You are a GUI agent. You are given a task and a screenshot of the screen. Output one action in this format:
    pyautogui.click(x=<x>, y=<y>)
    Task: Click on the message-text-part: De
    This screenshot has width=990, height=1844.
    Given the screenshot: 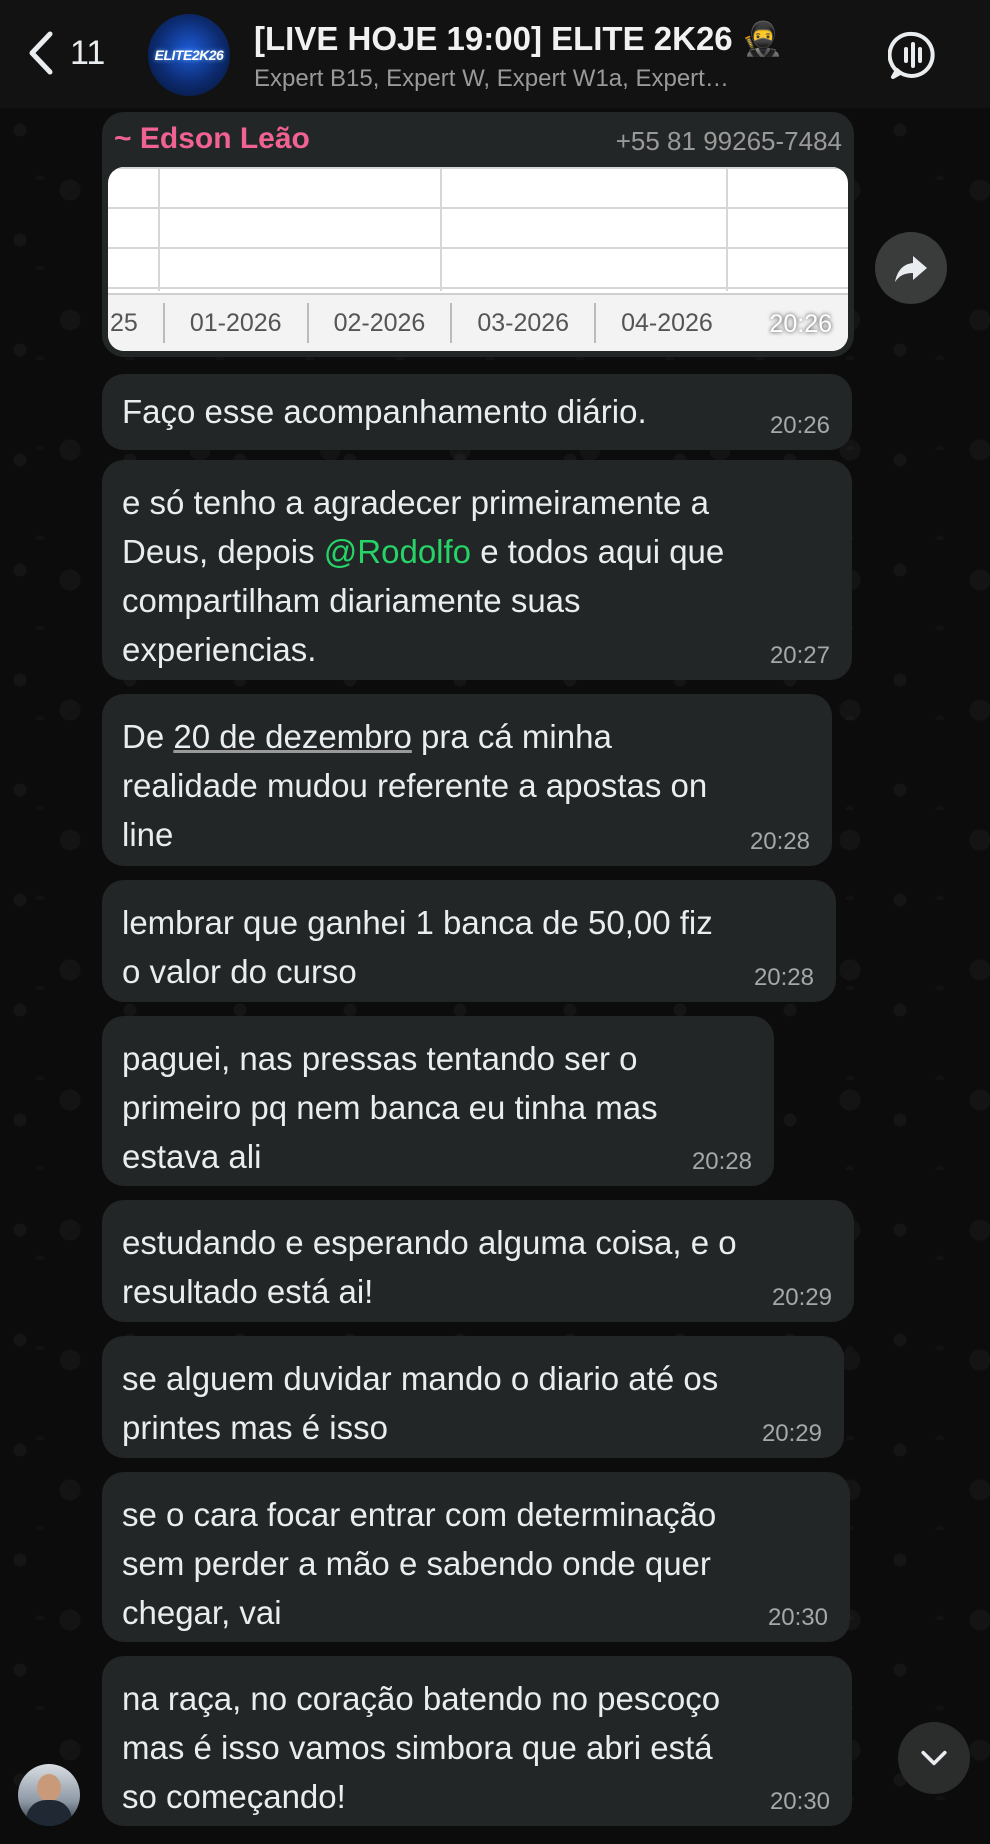 What is the action you would take?
    pyautogui.click(x=148, y=736)
    